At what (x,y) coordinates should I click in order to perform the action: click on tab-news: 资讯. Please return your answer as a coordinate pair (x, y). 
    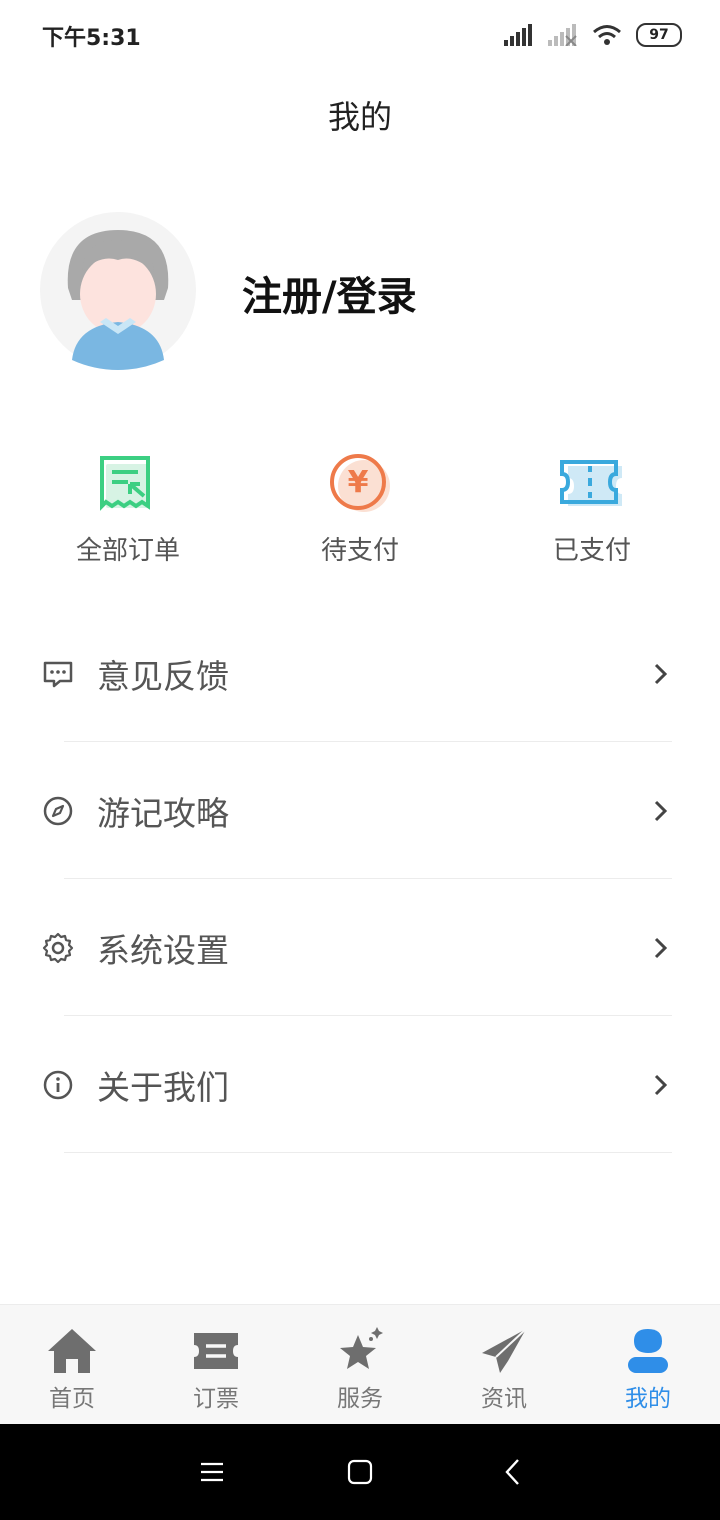
    Looking at the image, I should click on (504, 1365).